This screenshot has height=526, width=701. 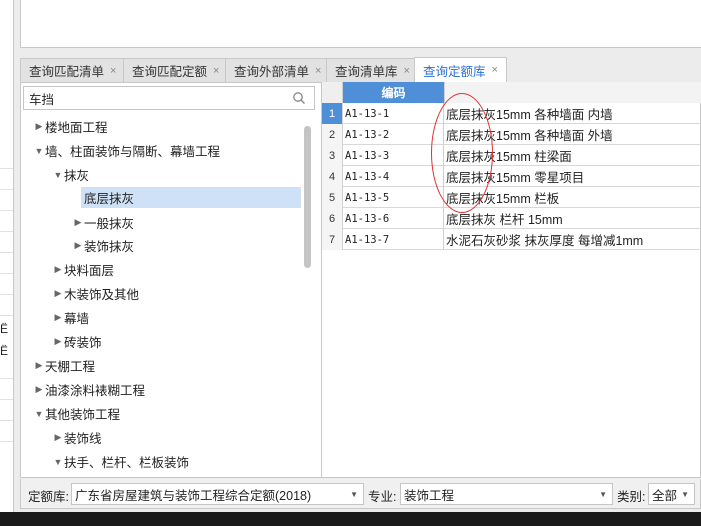 I want to click on tree-node-label: 块料面层, so click(x=89, y=271).